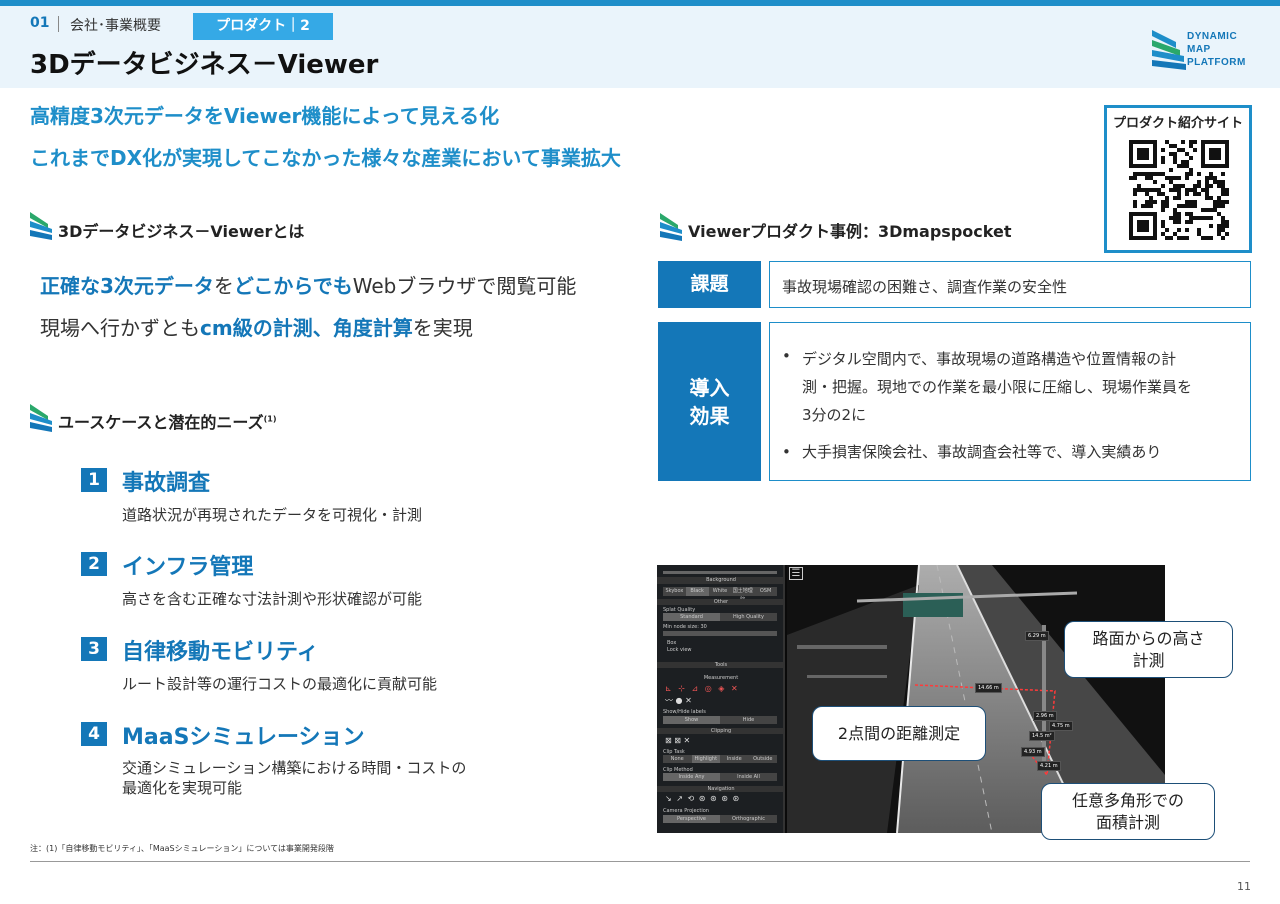  Describe the element at coordinates (220, 652) in the screenshot. I see `usecase-title: 自律移動モビリティ` at that location.